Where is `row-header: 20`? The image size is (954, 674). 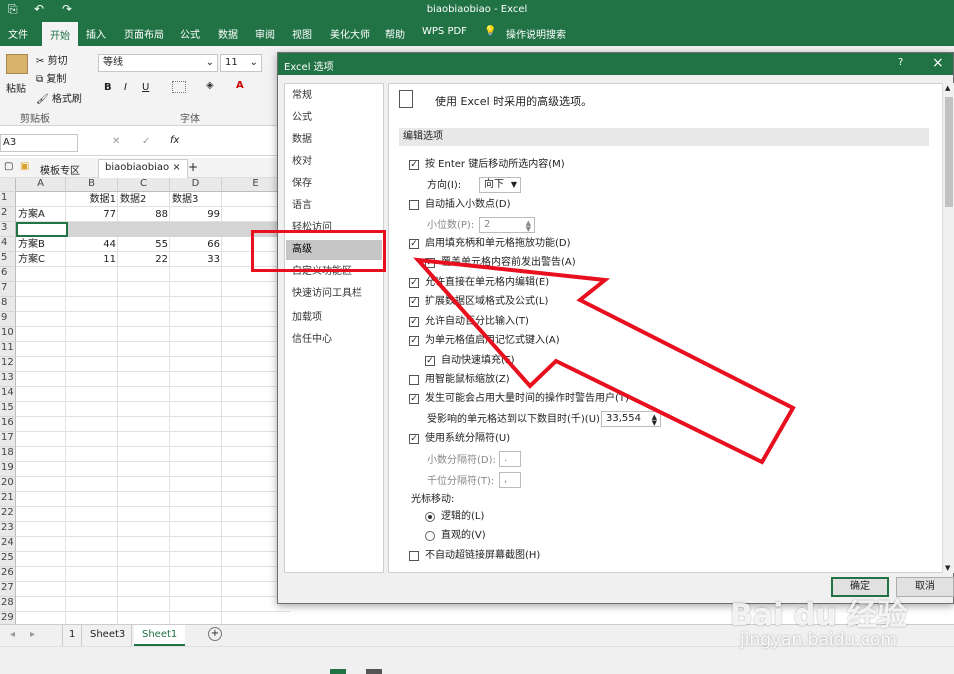 row-header: 20 is located at coordinates (8, 484).